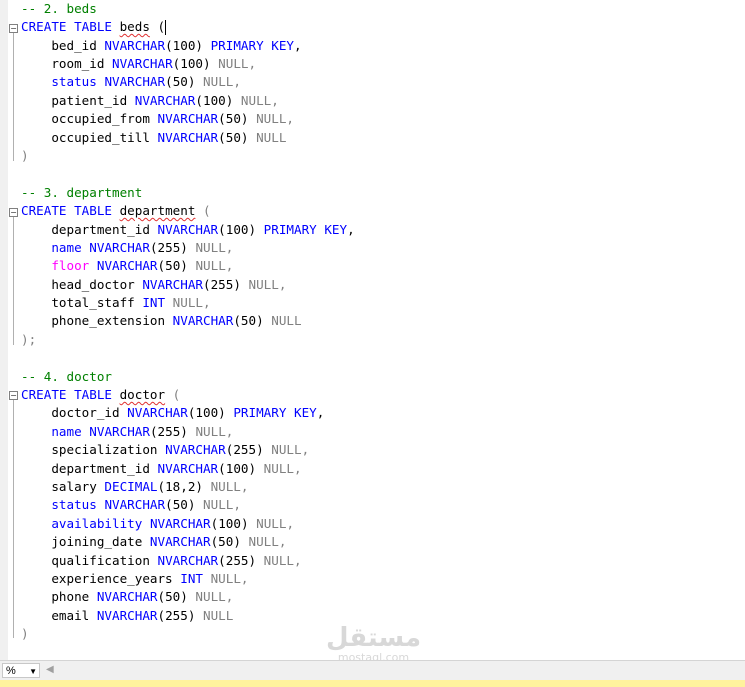 This screenshot has width=745, height=687. I want to click on watermark-domain: mostaql.com, so click(373, 656).